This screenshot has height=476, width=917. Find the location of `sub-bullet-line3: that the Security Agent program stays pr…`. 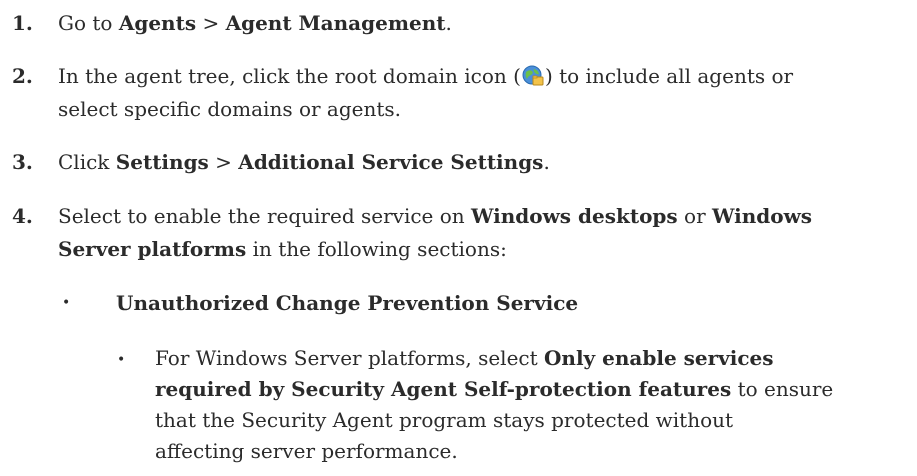

sub-bullet-line3: that the Security Agent program stays pr… is located at coordinates (444, 420).